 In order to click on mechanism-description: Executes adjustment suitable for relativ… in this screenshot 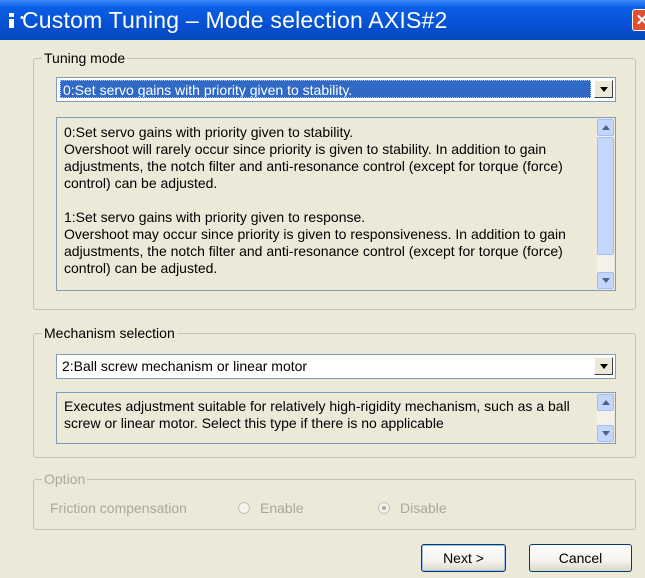, I will do `click(336, 418)`.